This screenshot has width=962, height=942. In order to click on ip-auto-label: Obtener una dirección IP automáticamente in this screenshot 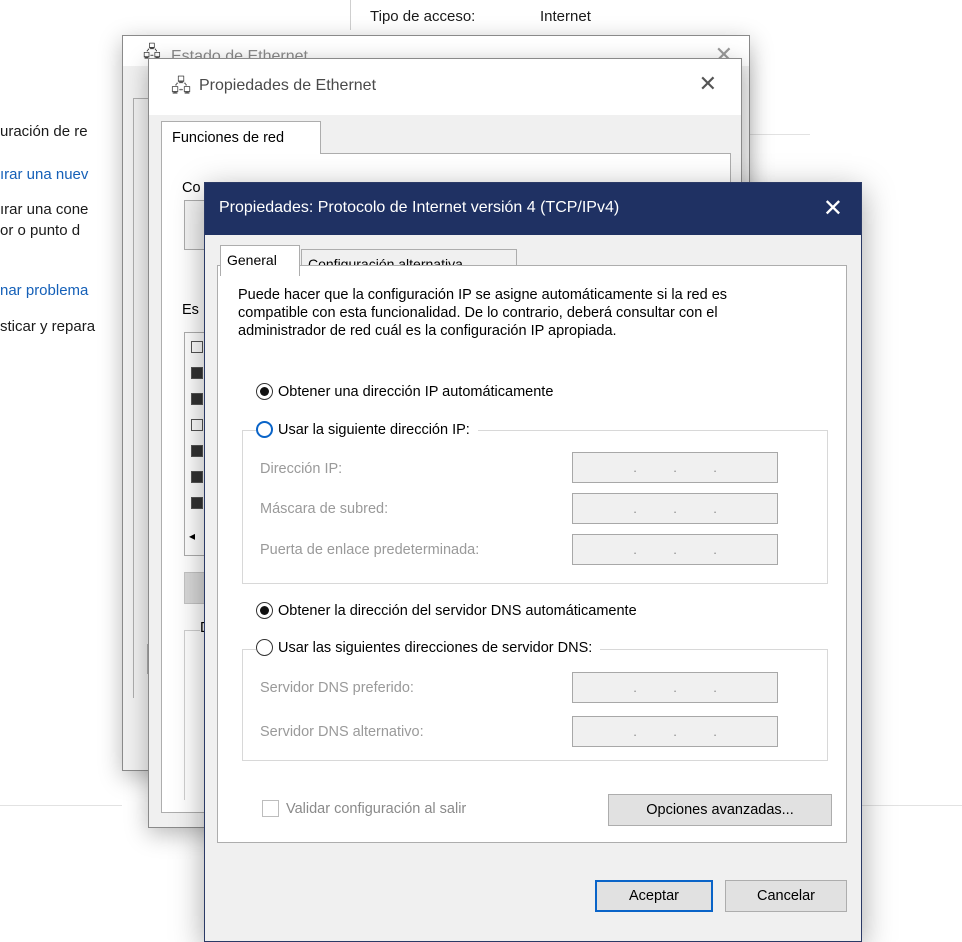, I will do `click(416, 391)`.